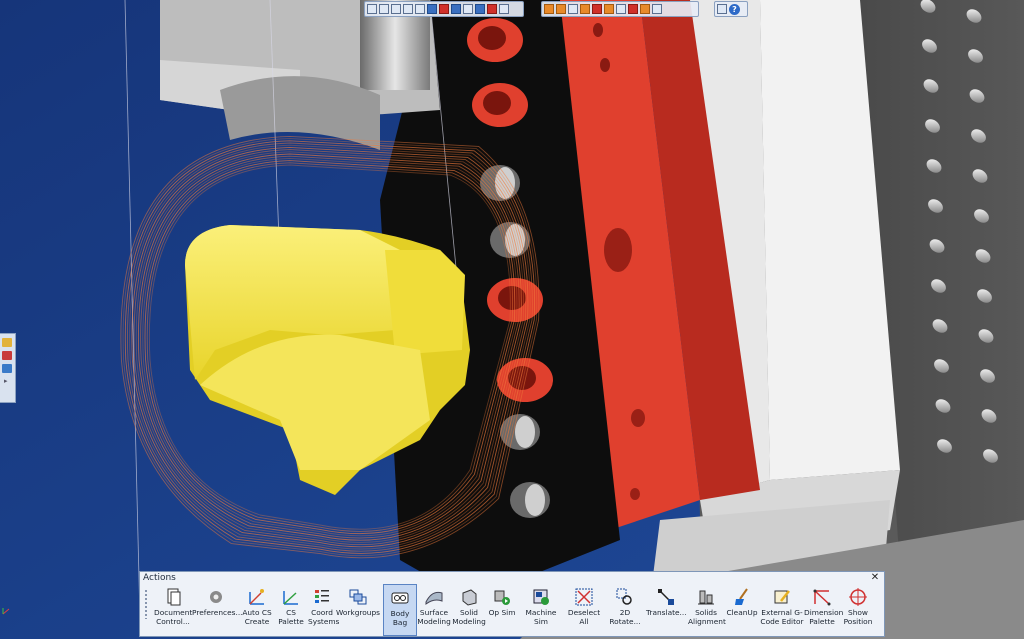  Describe the element at coordinates (9, 381) in the screenshot. I see `expand-arrow-icon: ▸` at that location.